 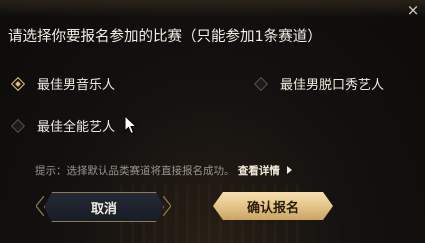 I want to click on hint-text: 提示：选择默认品类赛道将直接报名成功。 查看详情, so click(x=164, y=170).